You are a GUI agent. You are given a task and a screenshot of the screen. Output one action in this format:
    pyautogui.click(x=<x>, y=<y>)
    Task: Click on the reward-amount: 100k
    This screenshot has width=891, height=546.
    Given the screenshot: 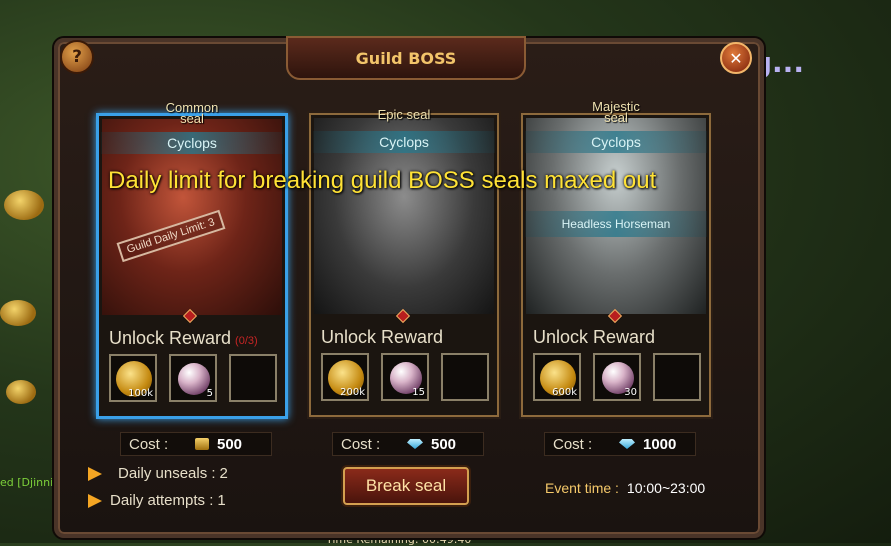 What is the action you would take?
    pyautogui.click(x=140, y=393)
    